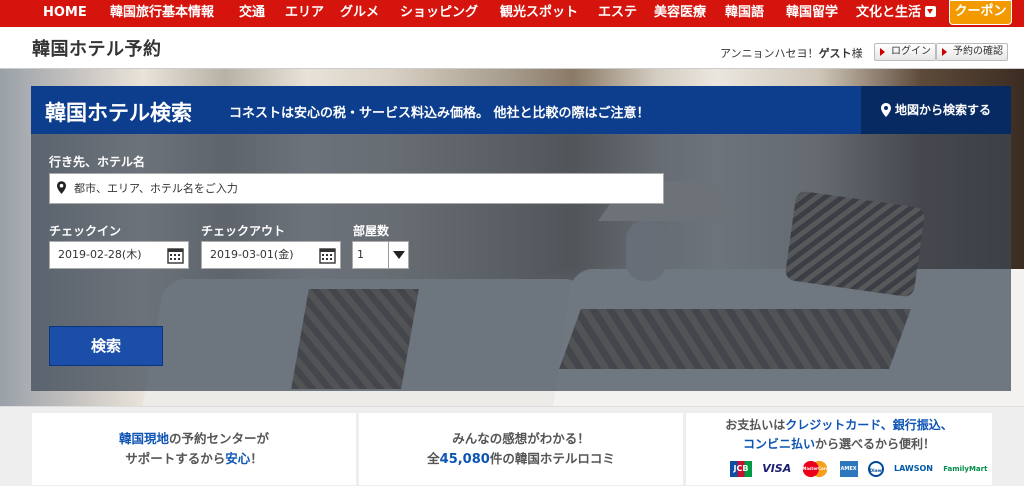 The image size is (1024, 497). Describe the element at coordinates (380, 255) in the screenshot. I see `rooms-select: 1` at that location.